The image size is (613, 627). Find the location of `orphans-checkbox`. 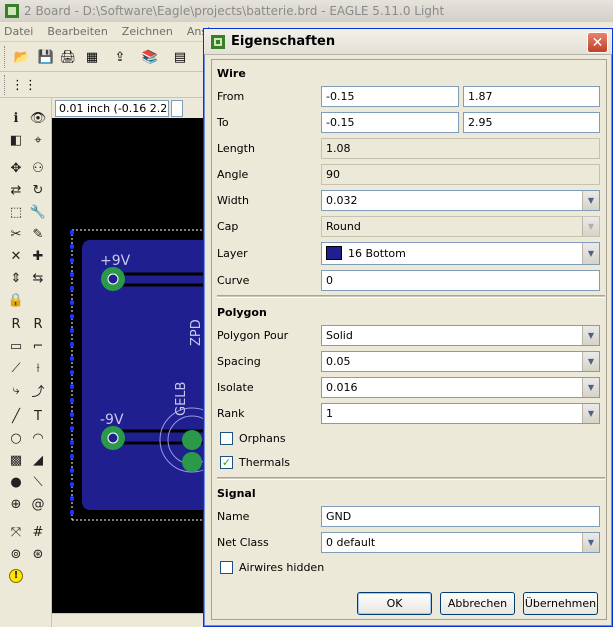

orphans-checkbox is located at coordinates (226, 438).